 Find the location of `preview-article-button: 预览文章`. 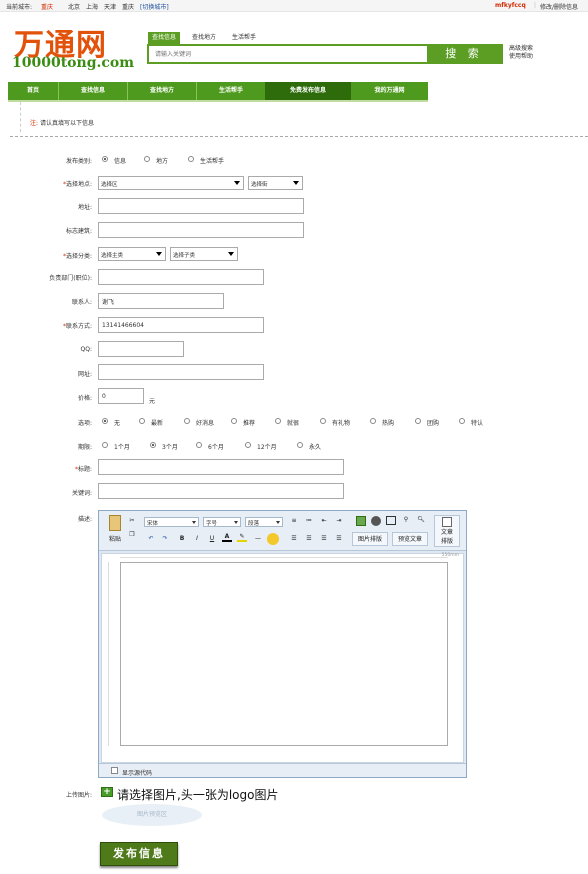

preview-article-button: 预览文章 is located at coordinates (410, 539).